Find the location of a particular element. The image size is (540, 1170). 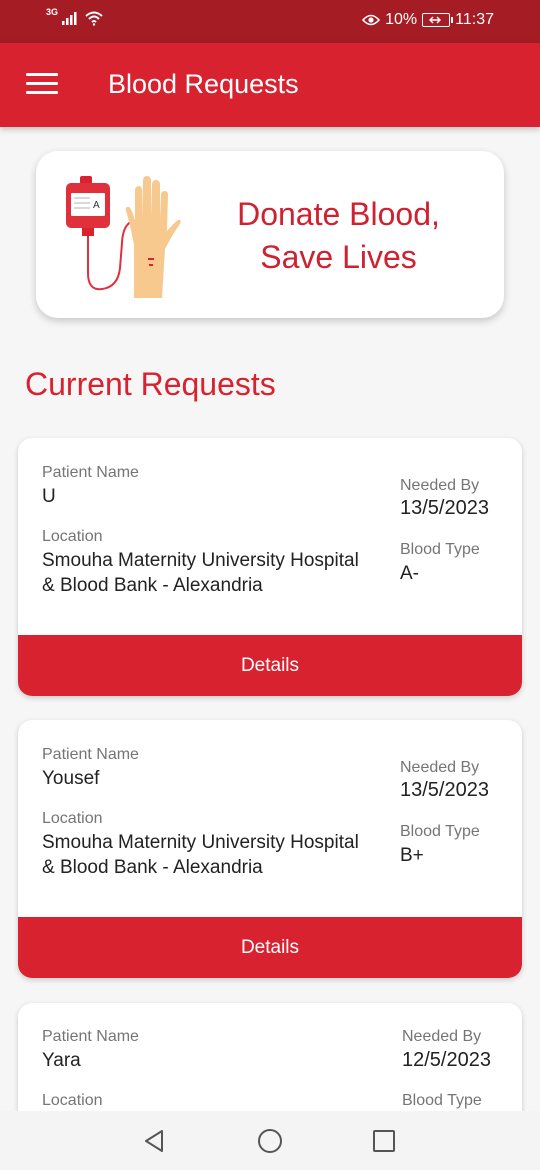

banner-line-1: Donate Blood, is located at coordinates (338, 214).